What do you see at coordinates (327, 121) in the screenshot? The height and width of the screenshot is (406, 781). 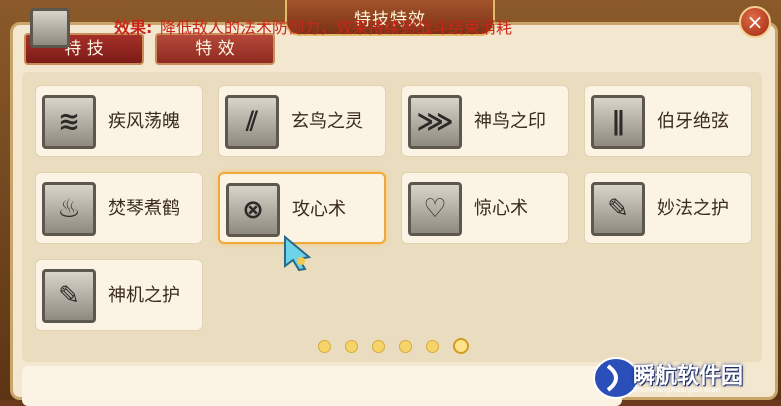 I see `skill-label: 玄鸟之灵` at bounding box center [327, 121].